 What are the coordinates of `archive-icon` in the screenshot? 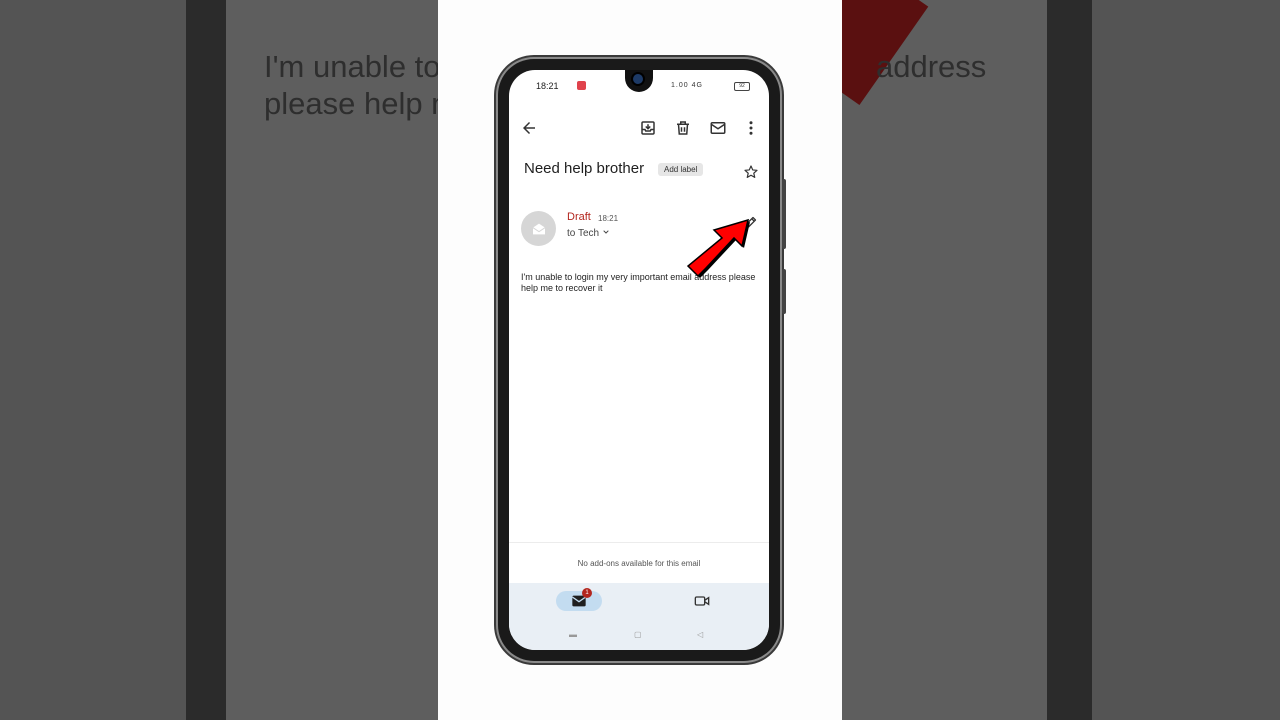 It's located at (648, 128).